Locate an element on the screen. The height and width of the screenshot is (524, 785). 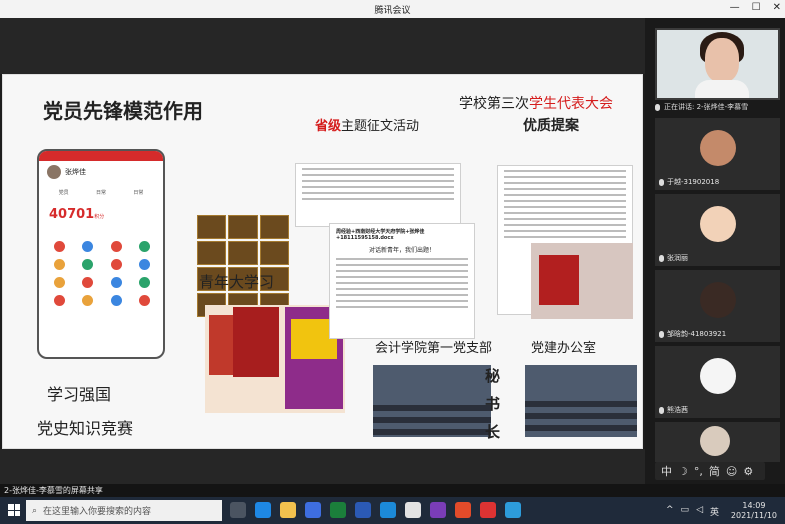
close-icon: ✕ is located at coordinates (777, 7).